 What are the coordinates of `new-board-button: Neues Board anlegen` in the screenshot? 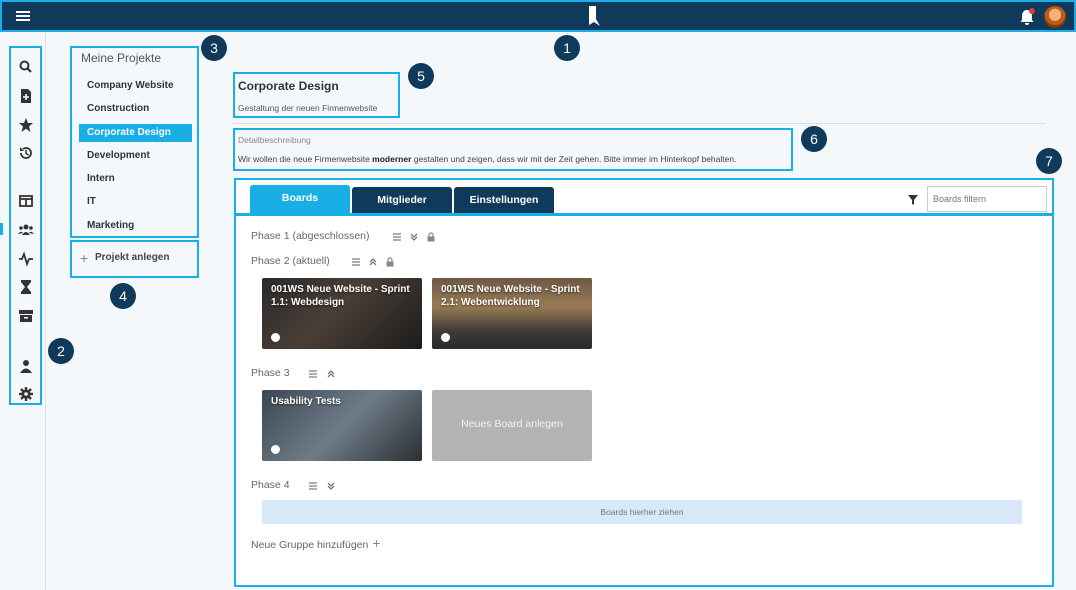 It's located at (512, 425).